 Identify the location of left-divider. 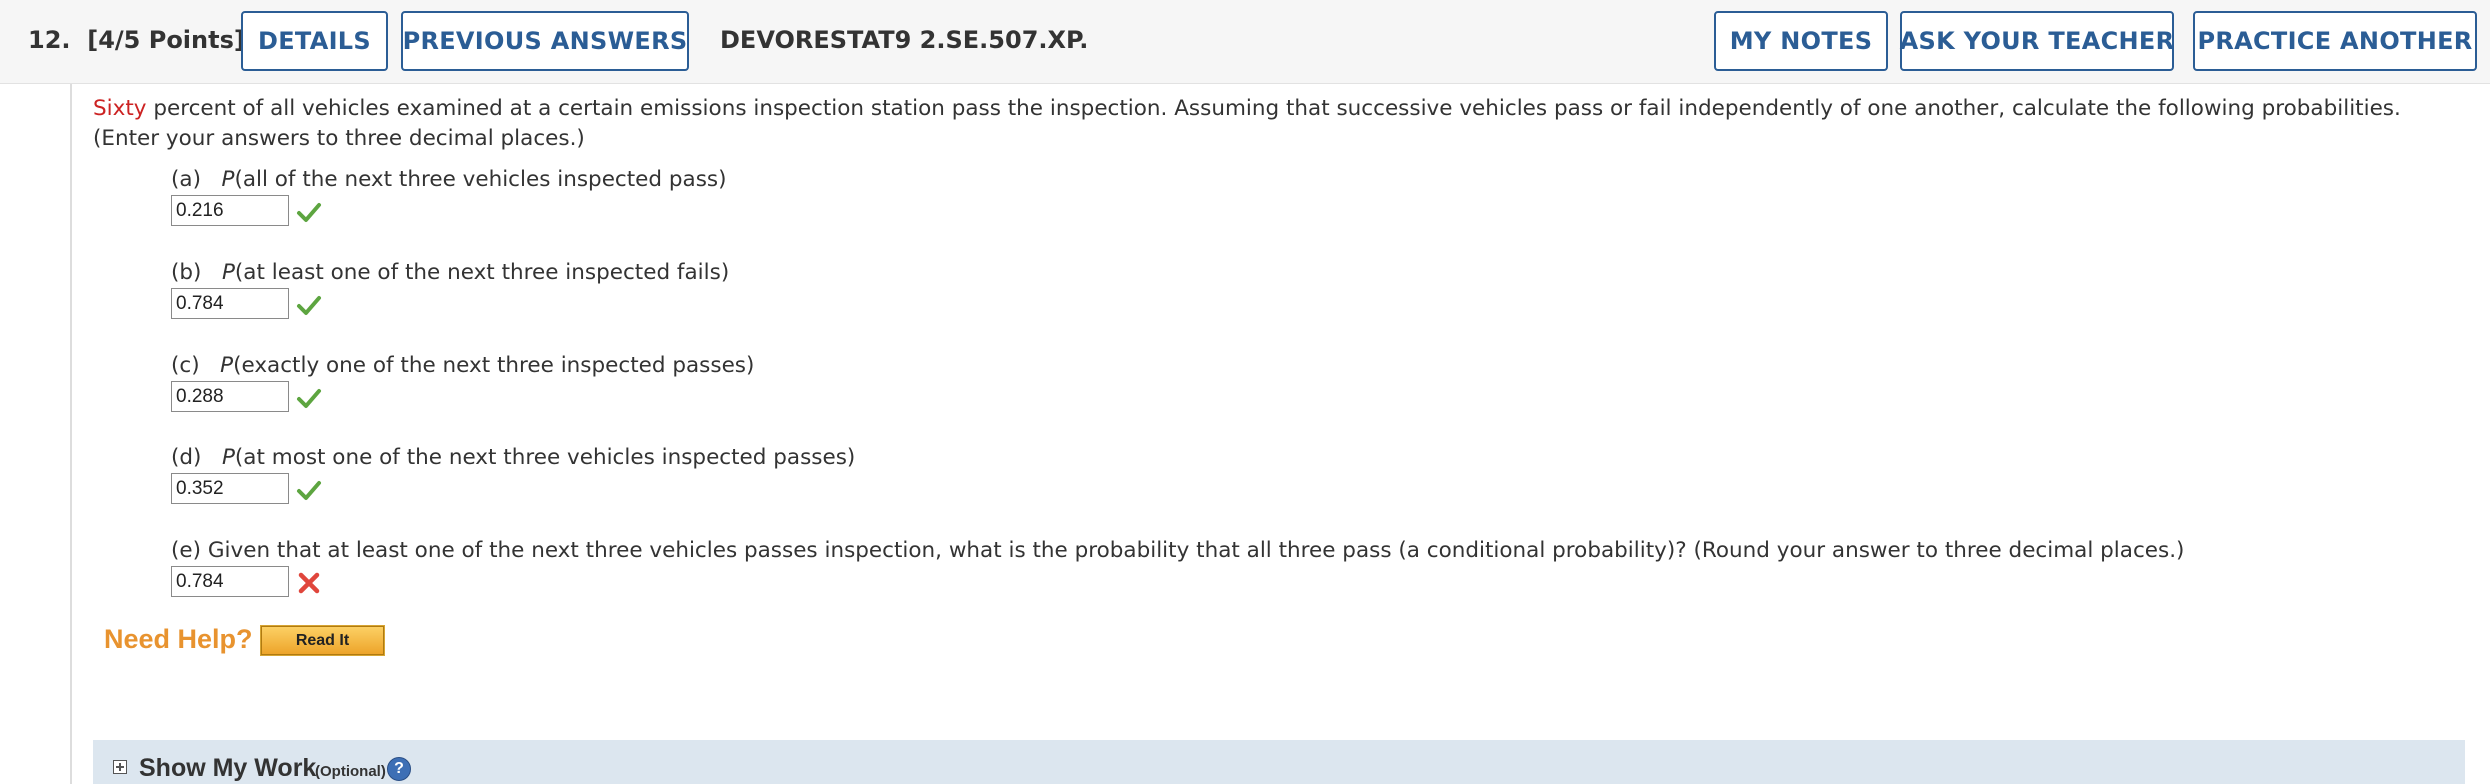
(71, 434).